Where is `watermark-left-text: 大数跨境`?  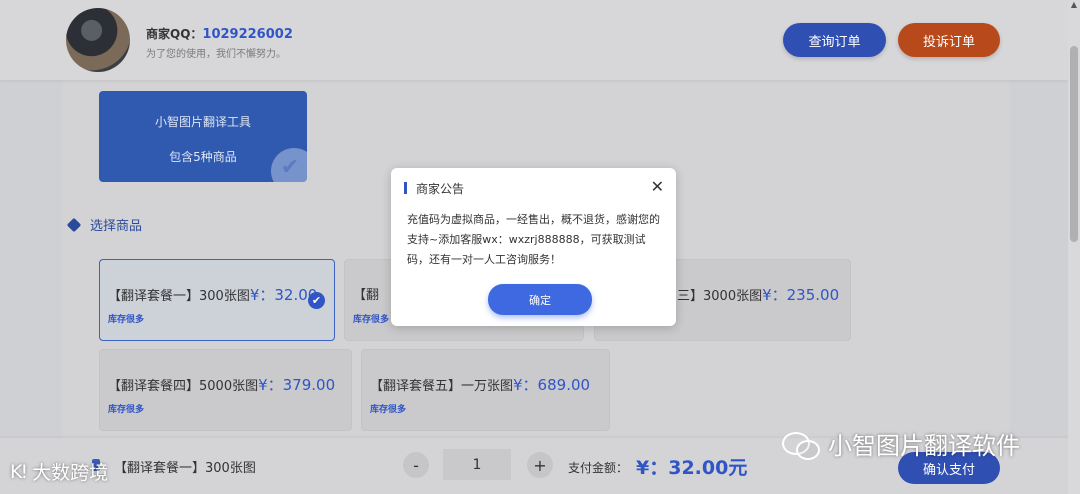
watermark-left-text: 大数跨境 is located at coordinates (70, 473).